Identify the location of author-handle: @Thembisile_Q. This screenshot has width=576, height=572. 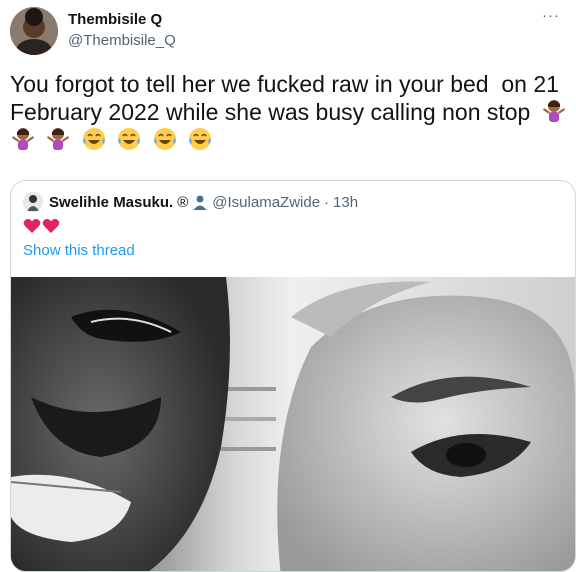
(122, 41).